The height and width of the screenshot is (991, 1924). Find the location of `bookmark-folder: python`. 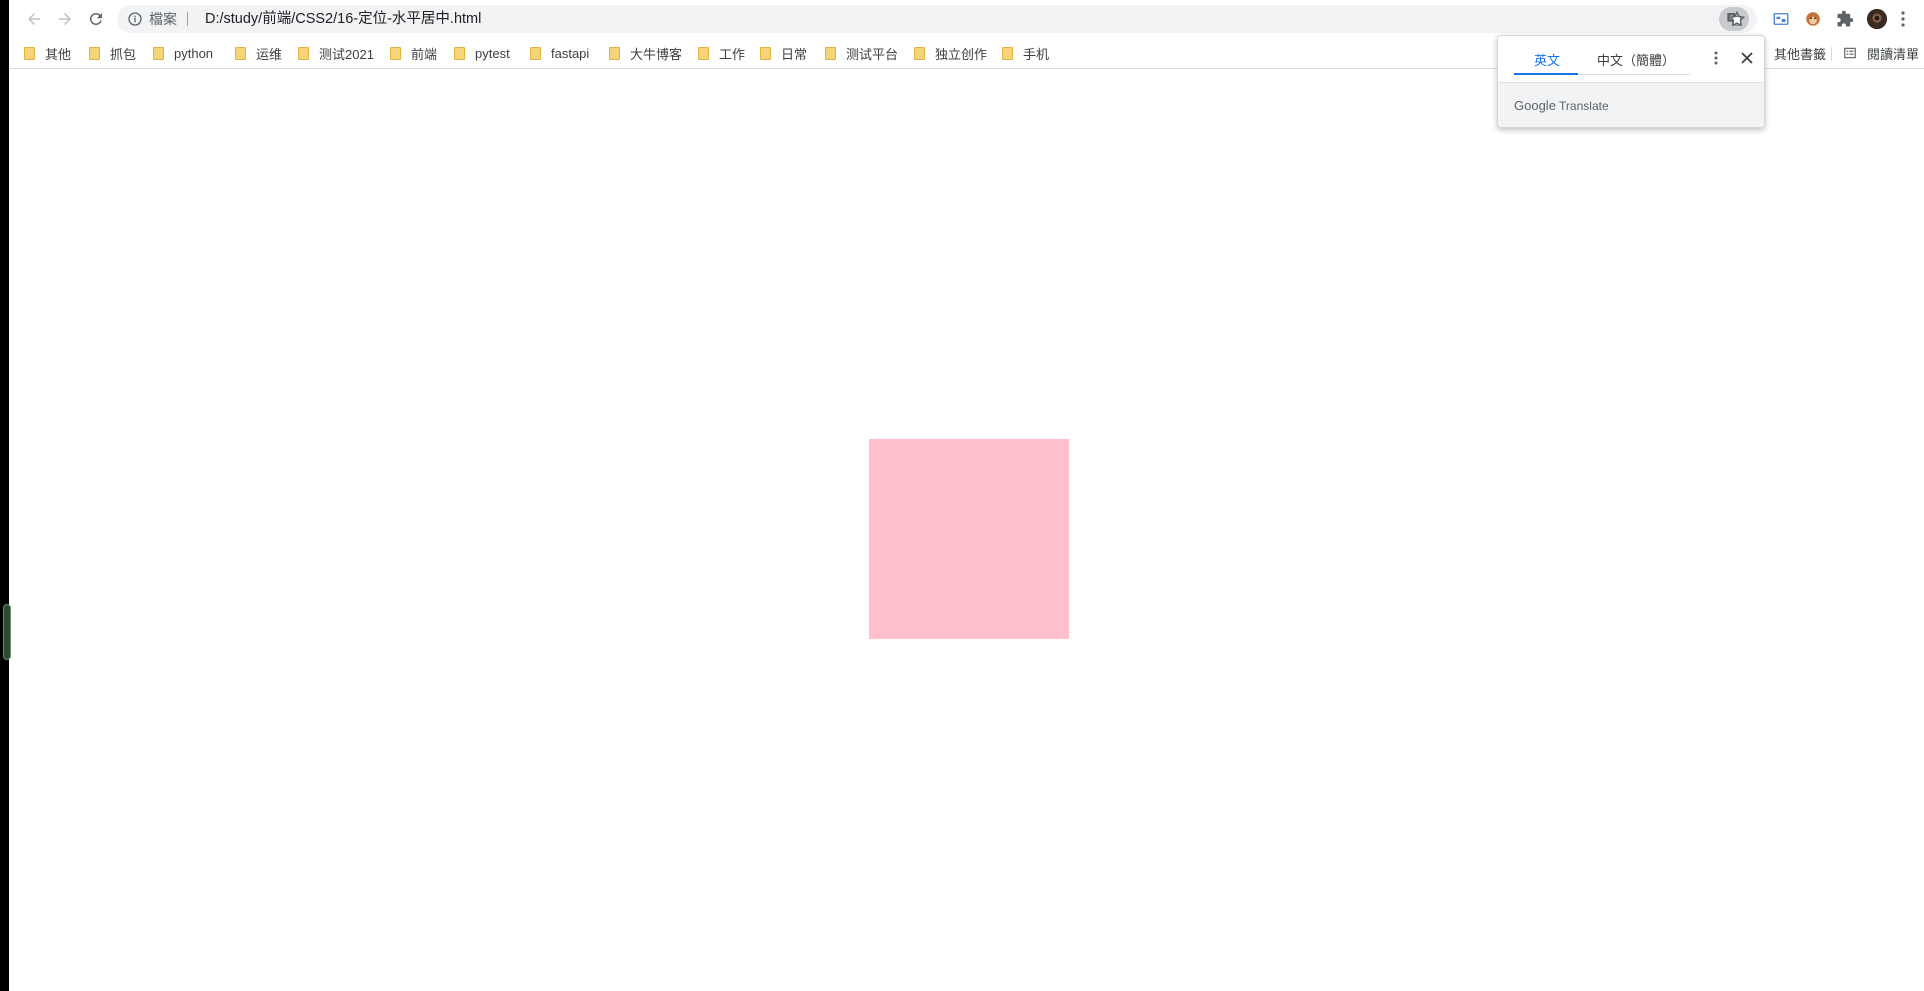

bookmark-folder: python is located at coordinates (183, 53).